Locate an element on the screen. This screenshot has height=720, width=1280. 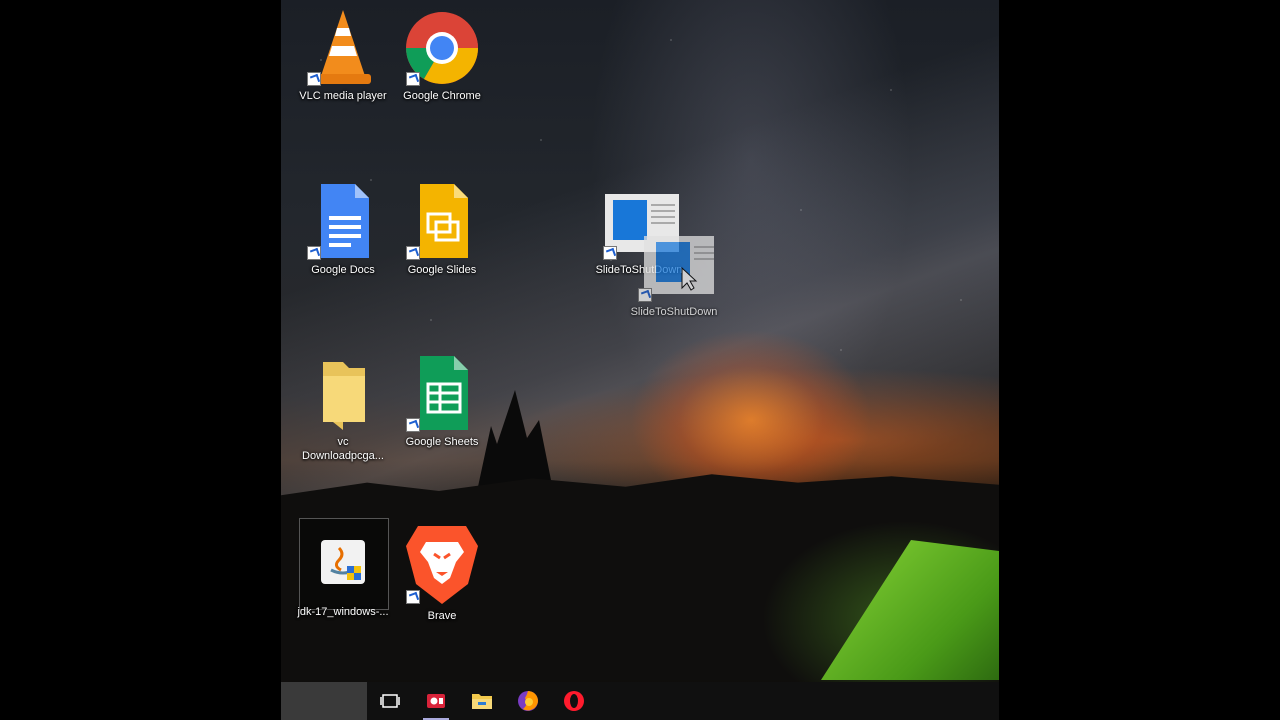
brave-lion-icon is located at coordinates (442, 562).